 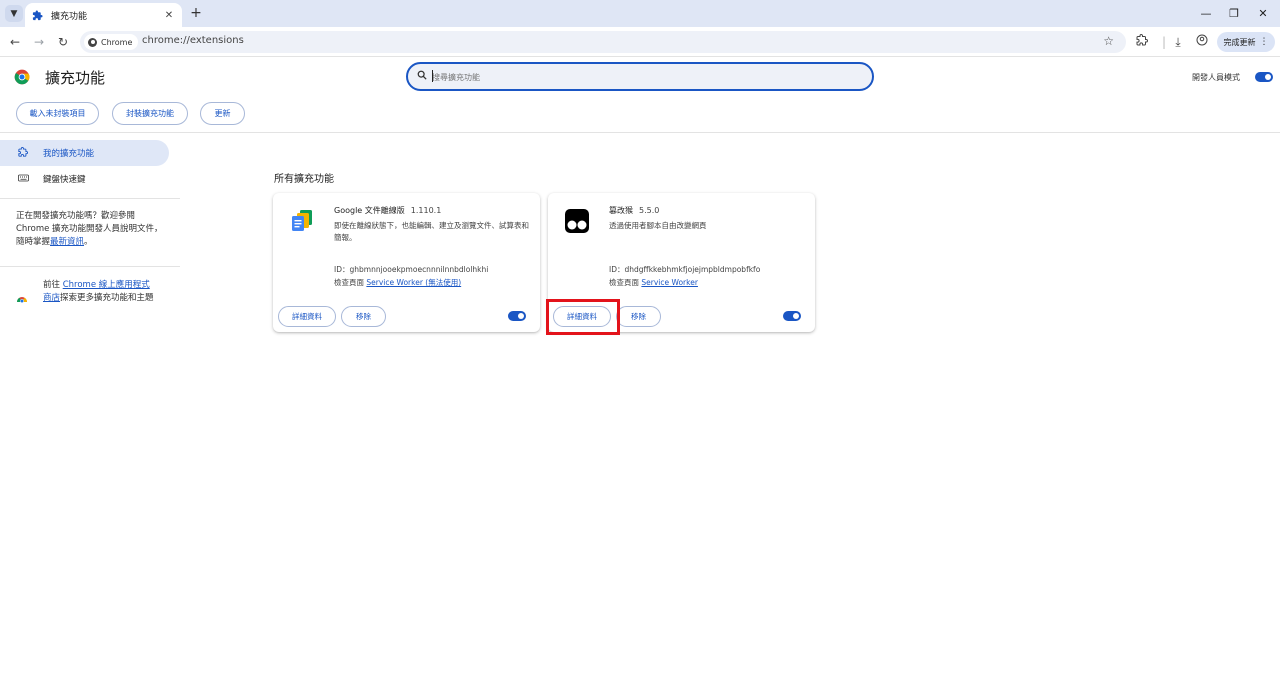 I want to click on extension-description: 透過使用者腳本自由改變網頁, so click(x=658, y=225).